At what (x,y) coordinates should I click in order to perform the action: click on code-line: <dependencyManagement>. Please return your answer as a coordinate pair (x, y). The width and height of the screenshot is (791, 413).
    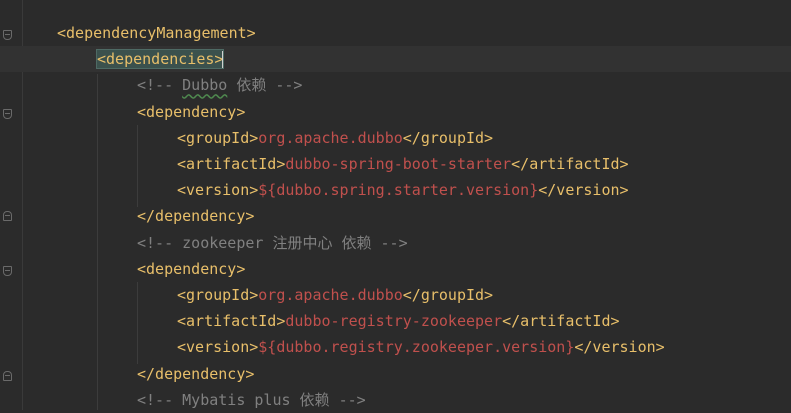
    Looking at the image, I should click on (395, 33).